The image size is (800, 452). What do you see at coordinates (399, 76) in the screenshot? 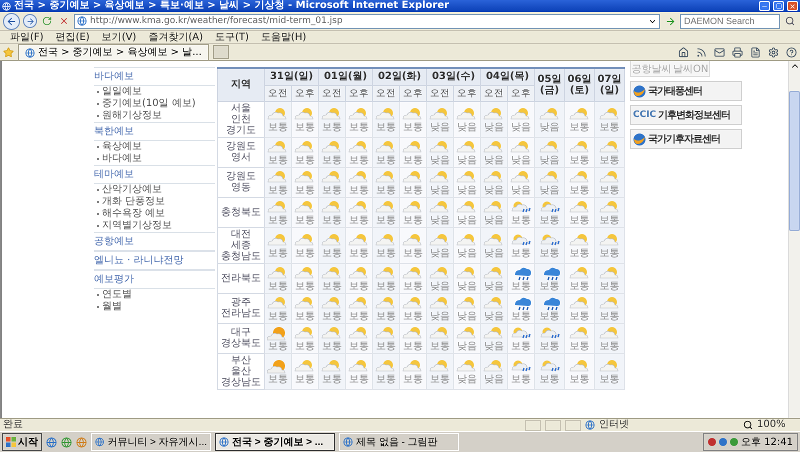
I see `table-header: 02일(화)` at bounding box center [399, 76].